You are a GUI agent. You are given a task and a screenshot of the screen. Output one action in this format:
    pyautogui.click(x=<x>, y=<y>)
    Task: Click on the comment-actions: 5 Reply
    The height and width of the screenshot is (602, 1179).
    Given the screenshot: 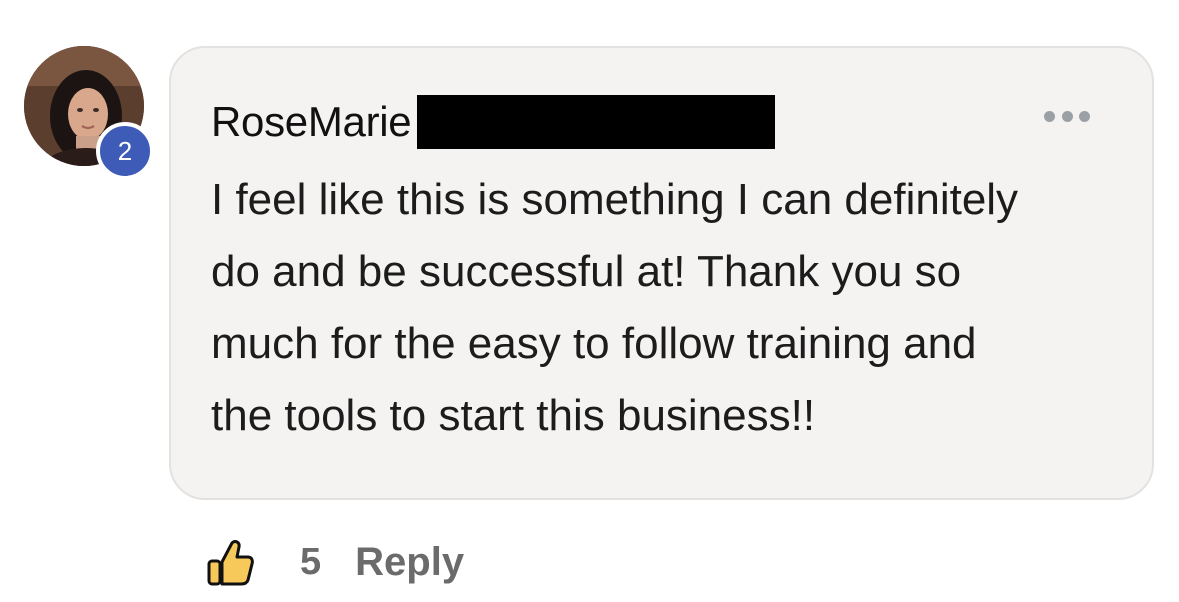 What is the action you would take?
    pyautogui.click(x=335, y=562)
    